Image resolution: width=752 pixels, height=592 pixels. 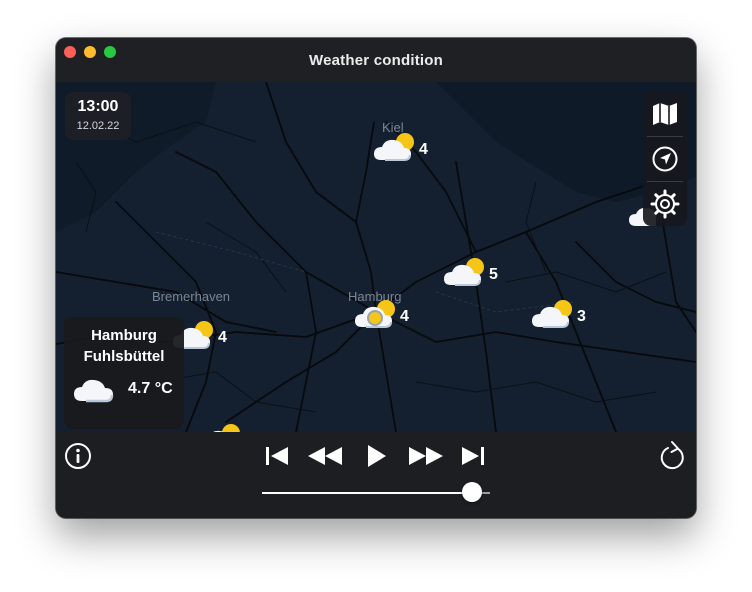 I want to click on time-display: 13:00 12.02.22, so click(x=98, y=116).